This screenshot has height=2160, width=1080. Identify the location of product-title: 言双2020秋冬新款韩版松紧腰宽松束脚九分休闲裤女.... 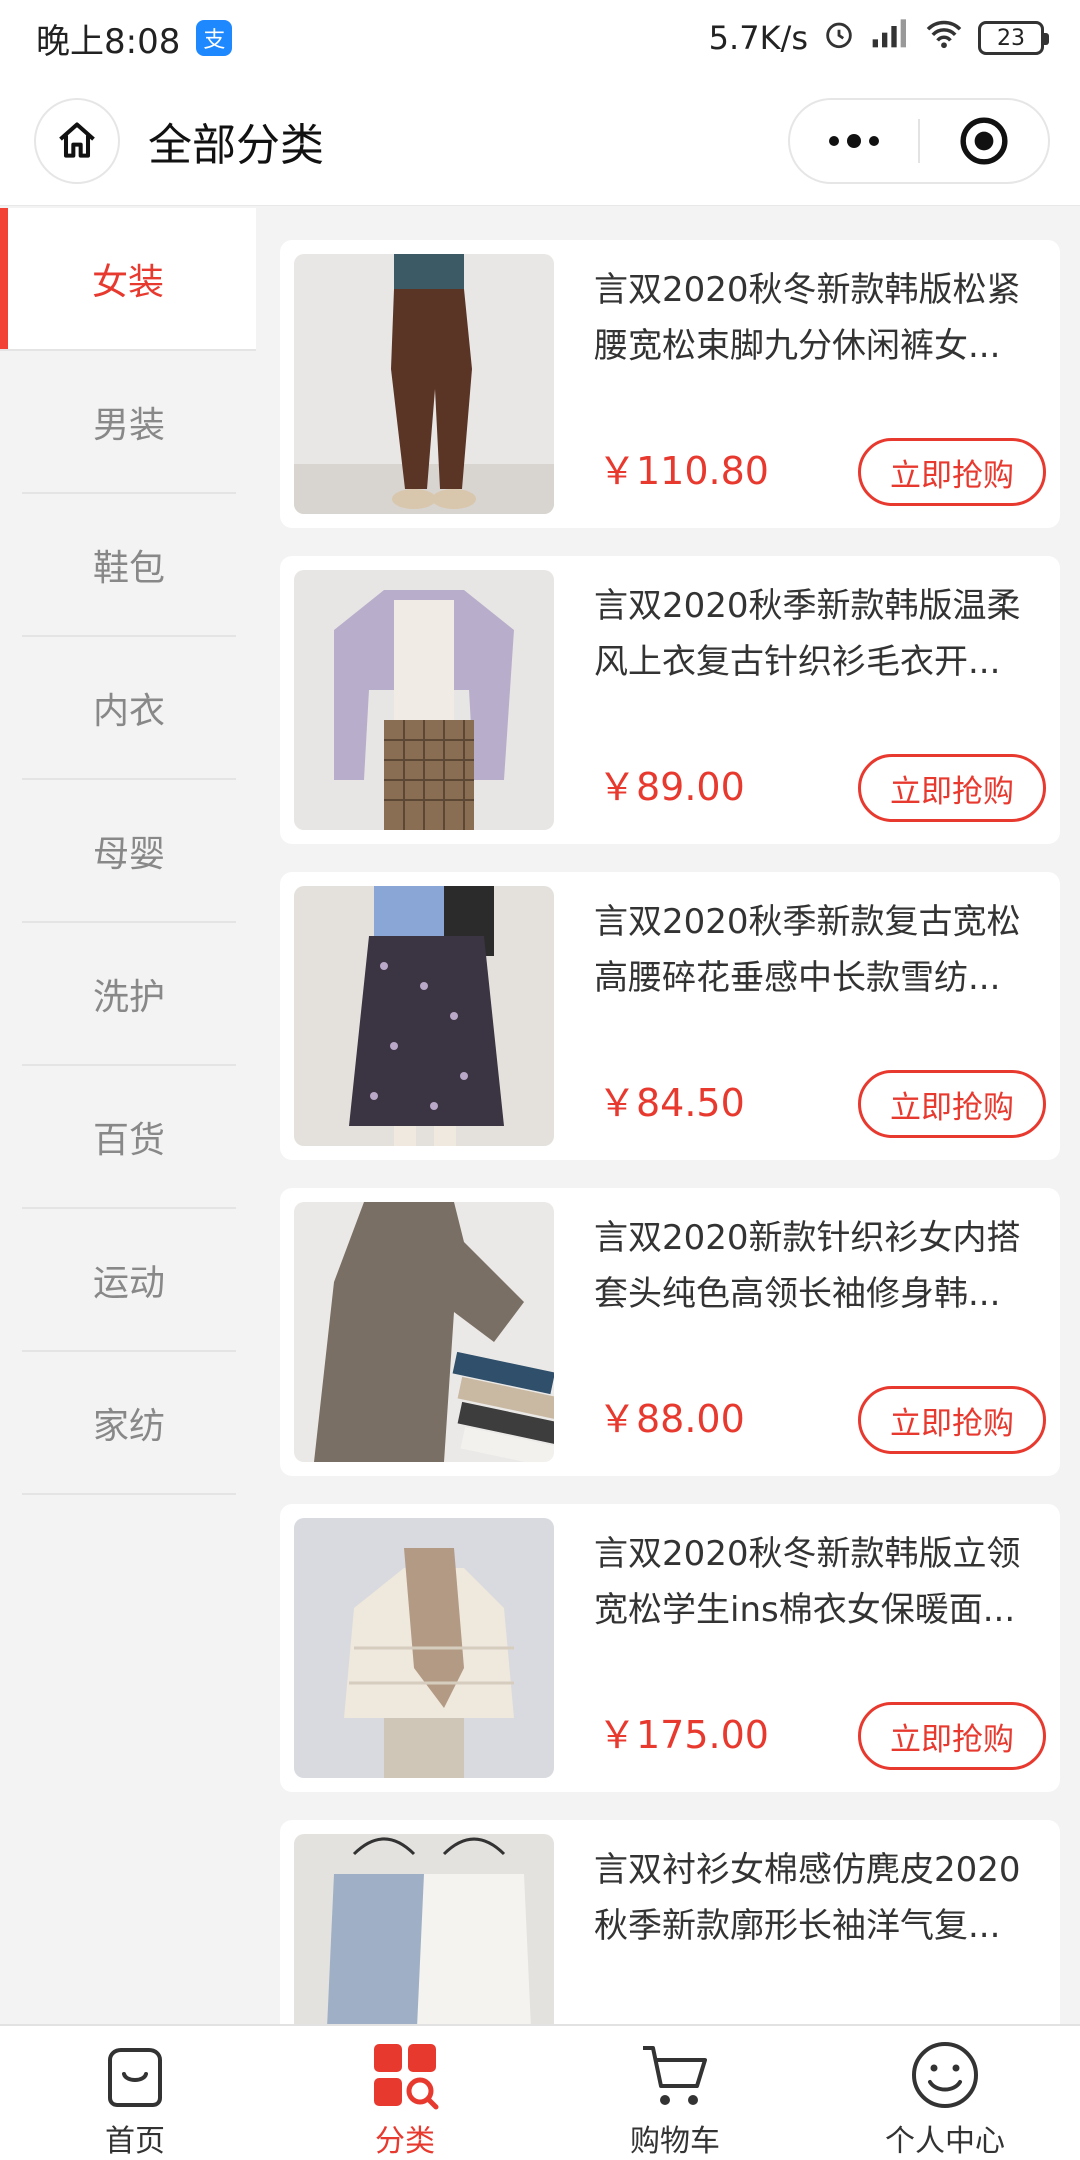
(807, 318).